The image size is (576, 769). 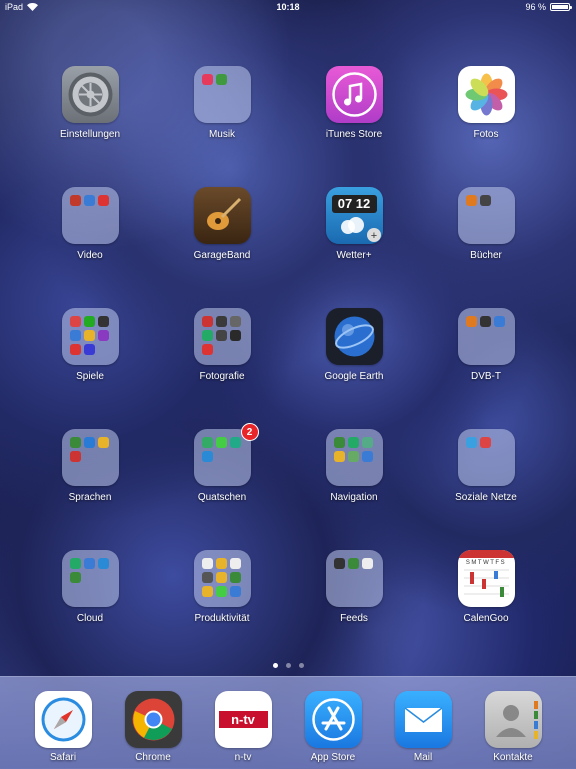 I want to click on contacts-person-icon, so click(x=513, y=719).